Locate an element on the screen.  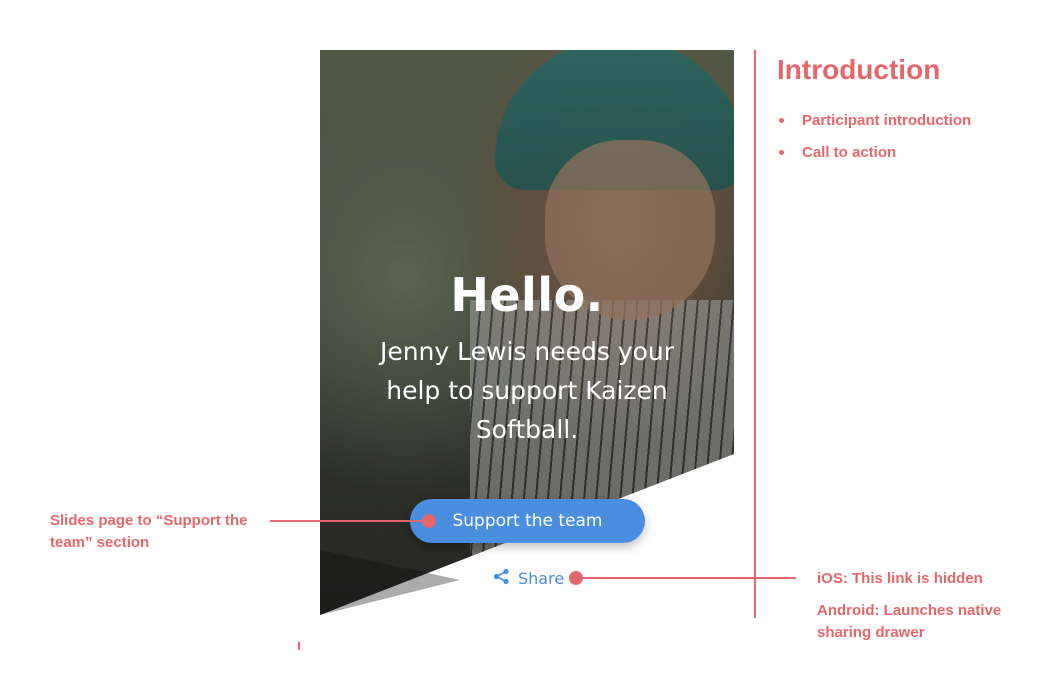
list-item: Call to action is located at coordinates (875, 152).